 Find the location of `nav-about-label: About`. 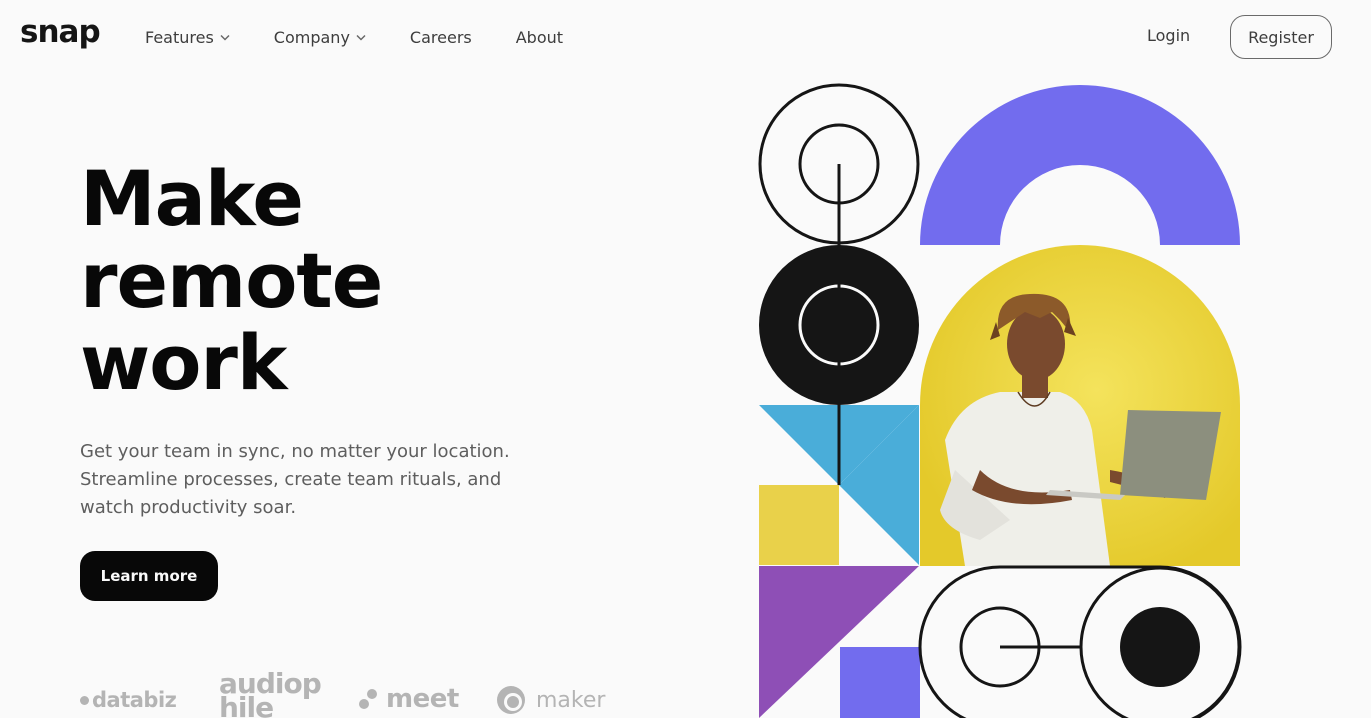

nav-about-label: About is located at coordinates (539, 37).